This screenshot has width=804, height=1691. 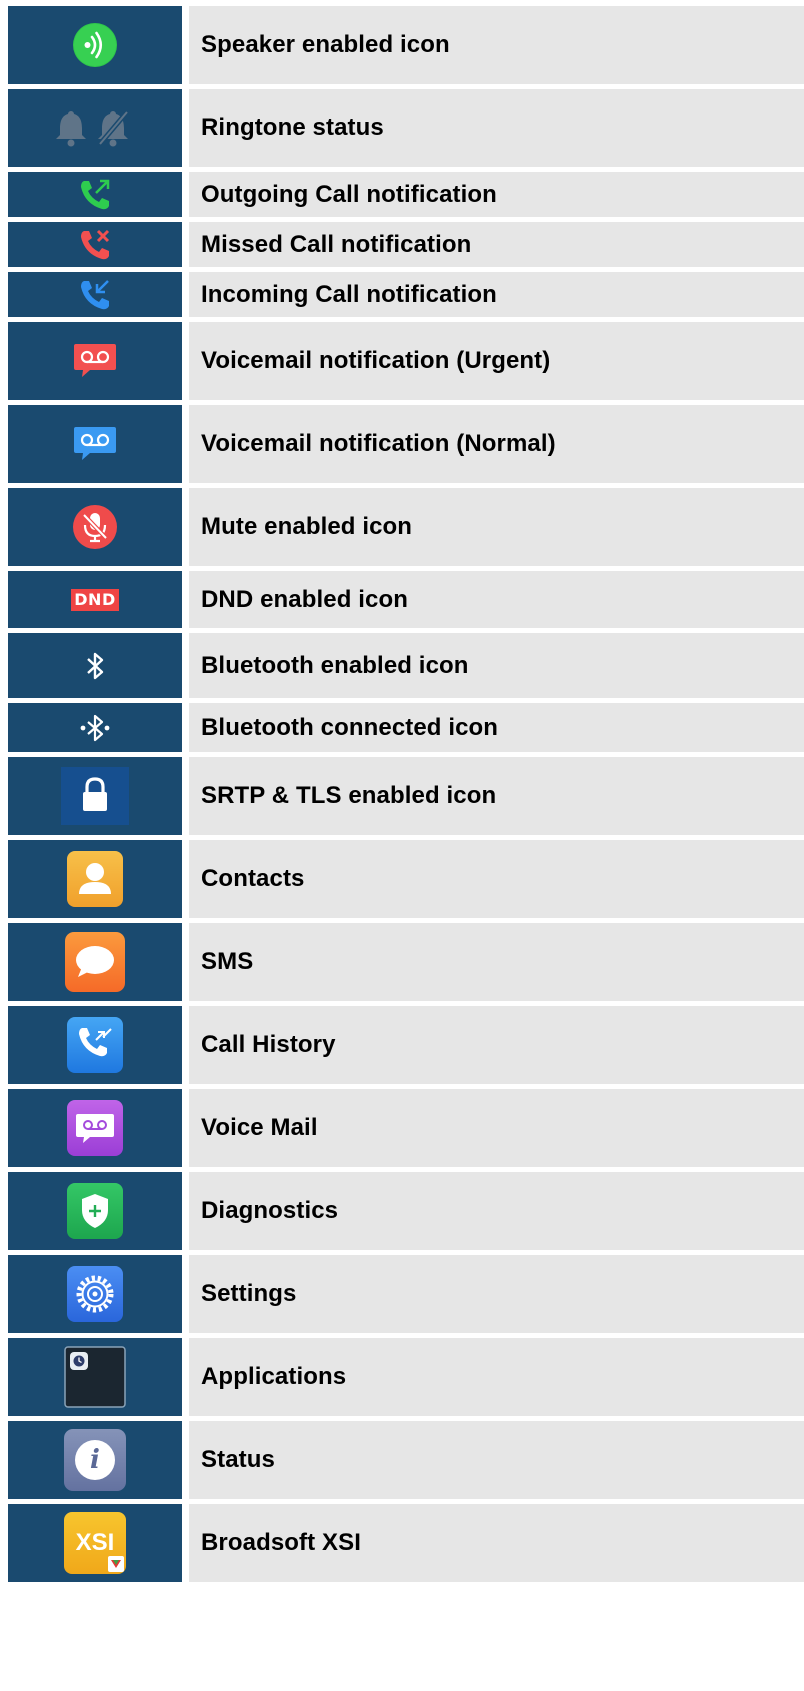 I want to click on row-label: DND enabled icon, so click(x=304, y=599).